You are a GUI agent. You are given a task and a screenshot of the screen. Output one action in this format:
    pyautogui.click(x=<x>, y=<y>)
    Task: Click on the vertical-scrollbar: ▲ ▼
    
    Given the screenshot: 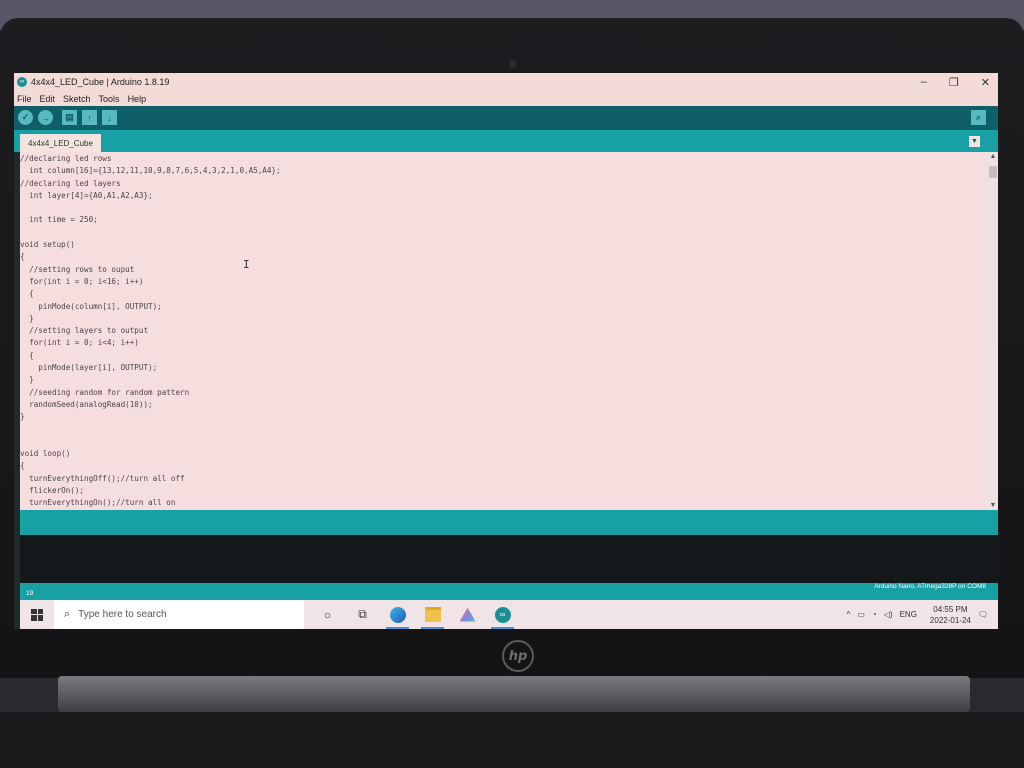 What is the action you would take?
    pyautogui.click(x=993, y=331)
    